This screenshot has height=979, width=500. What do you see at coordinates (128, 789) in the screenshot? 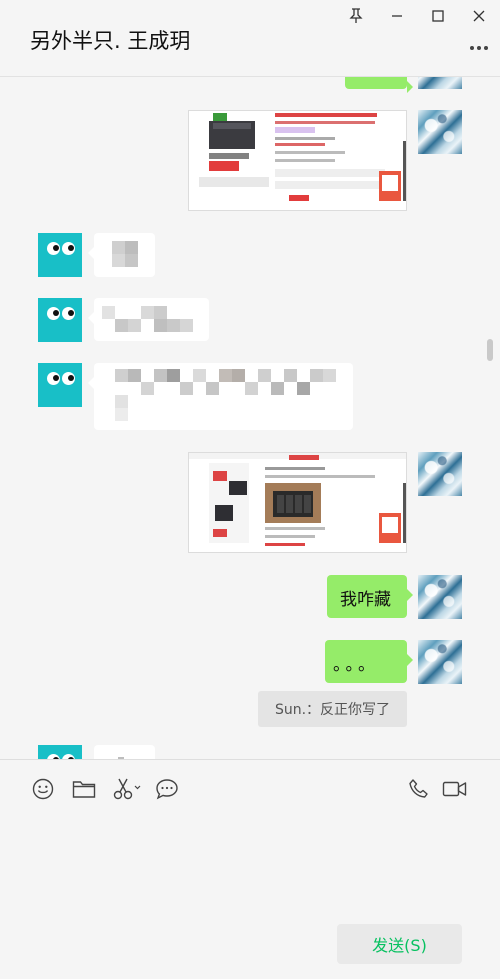
I see `scissors-icon` at bounding box center [128, 789].